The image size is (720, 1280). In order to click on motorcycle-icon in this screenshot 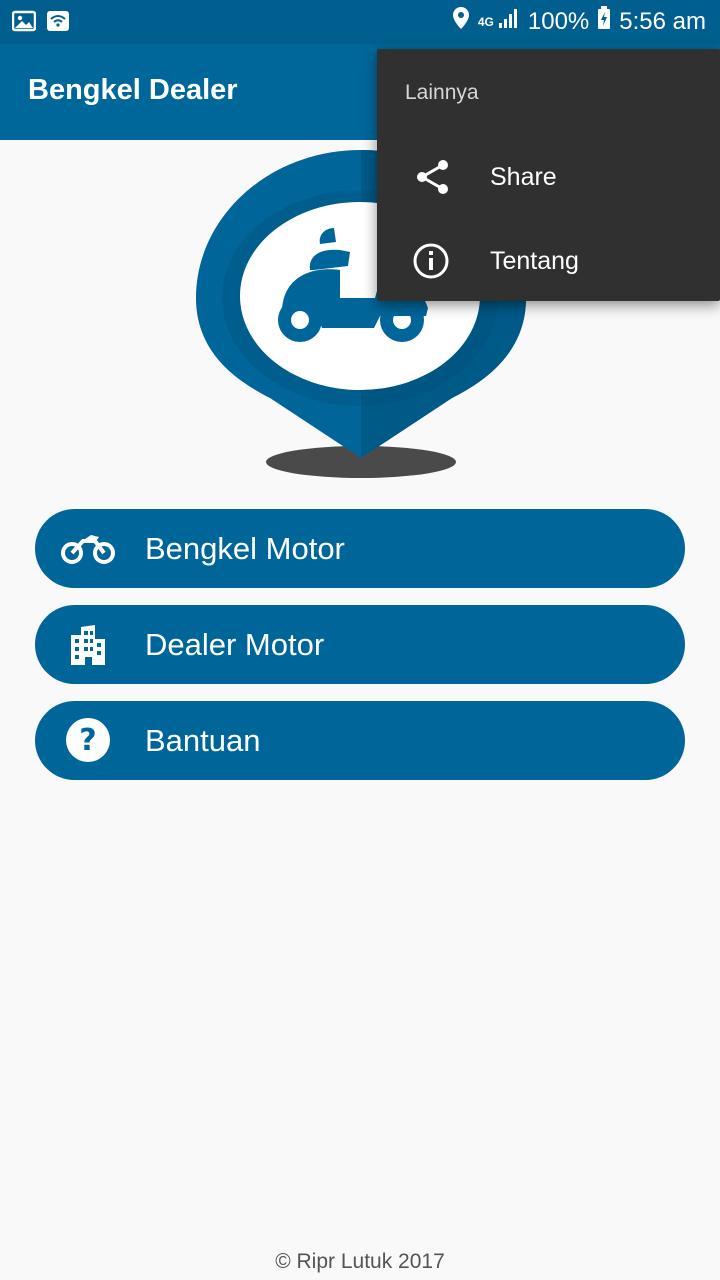, I will do `click(88, 548)`.